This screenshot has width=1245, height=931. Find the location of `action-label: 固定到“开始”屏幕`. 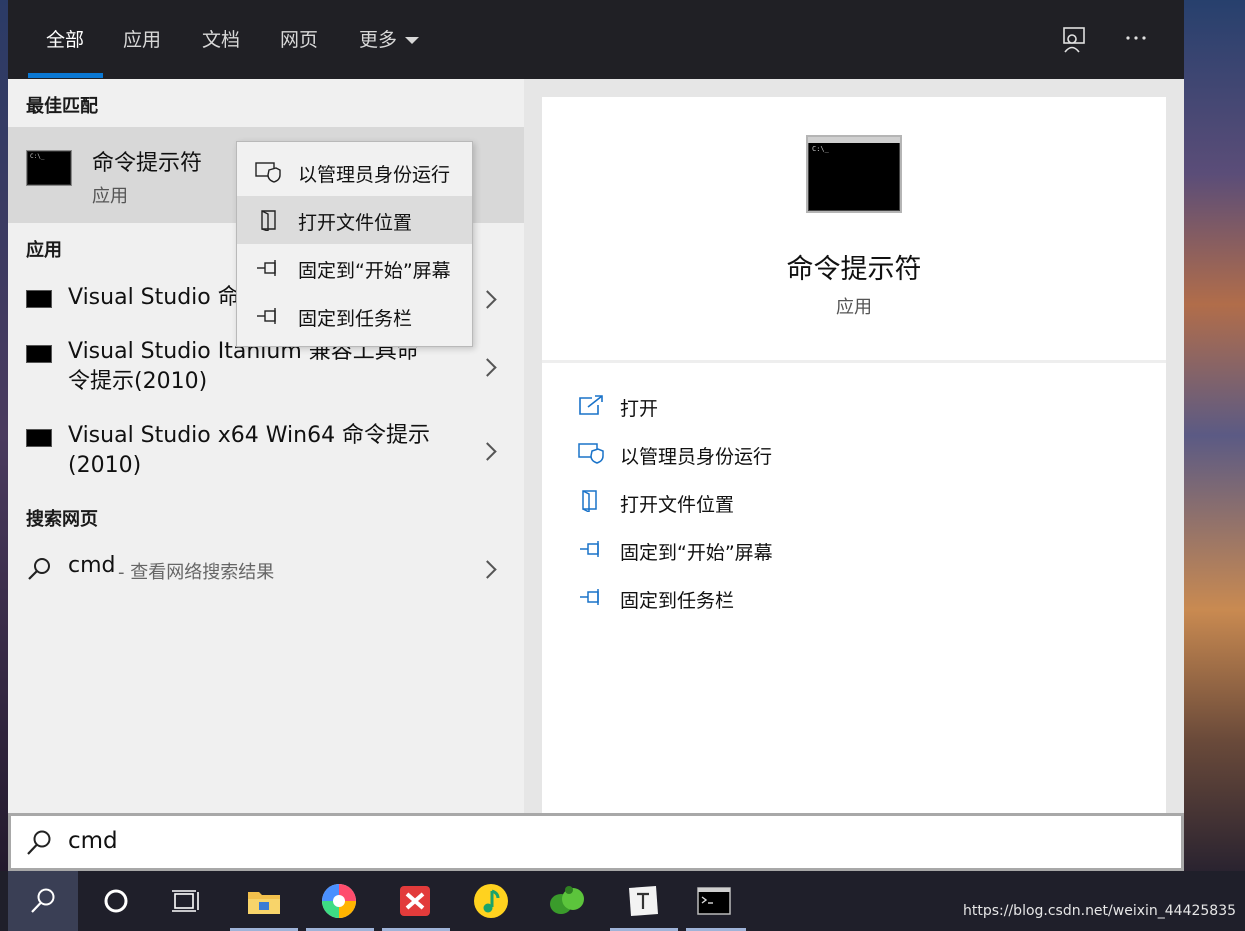

action-label: 固定到“开始”屏幕 is located at coordinates (696, 553).